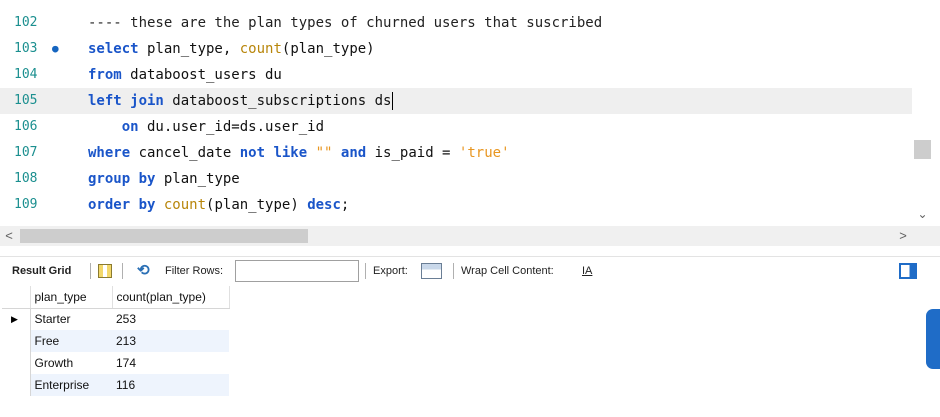 The image size is (940, 417). I want to click on sql-keyword: select, so click(113, 49).